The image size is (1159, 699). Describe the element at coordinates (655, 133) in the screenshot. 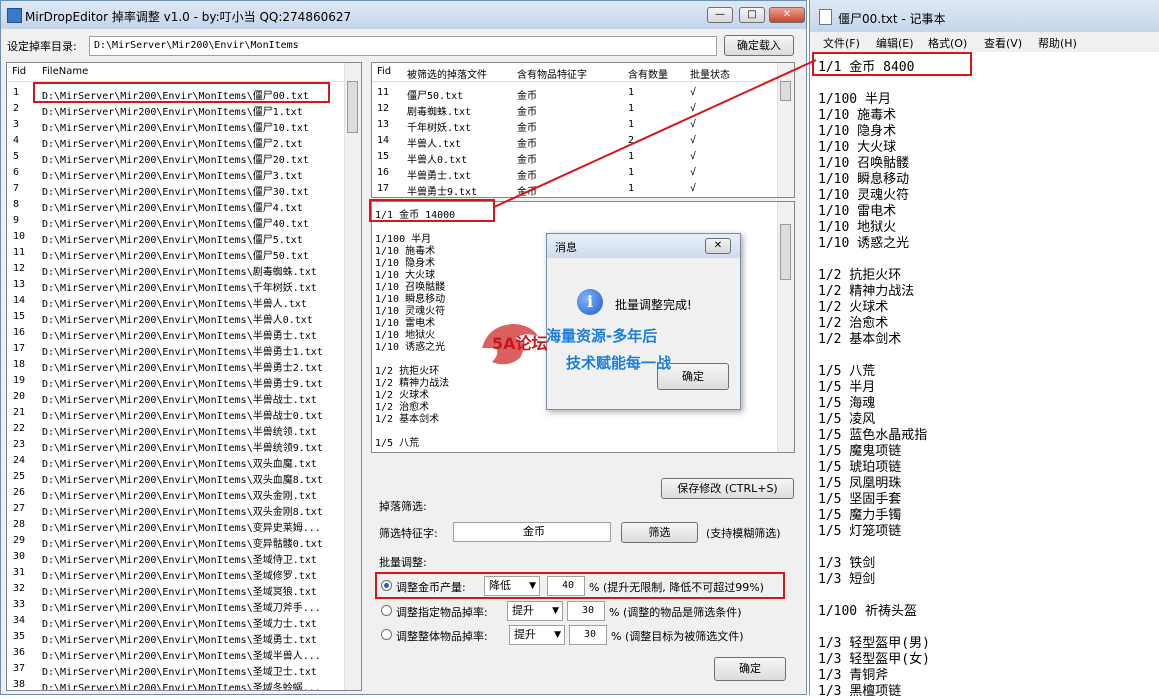

I see `connector-arrow` at that location.